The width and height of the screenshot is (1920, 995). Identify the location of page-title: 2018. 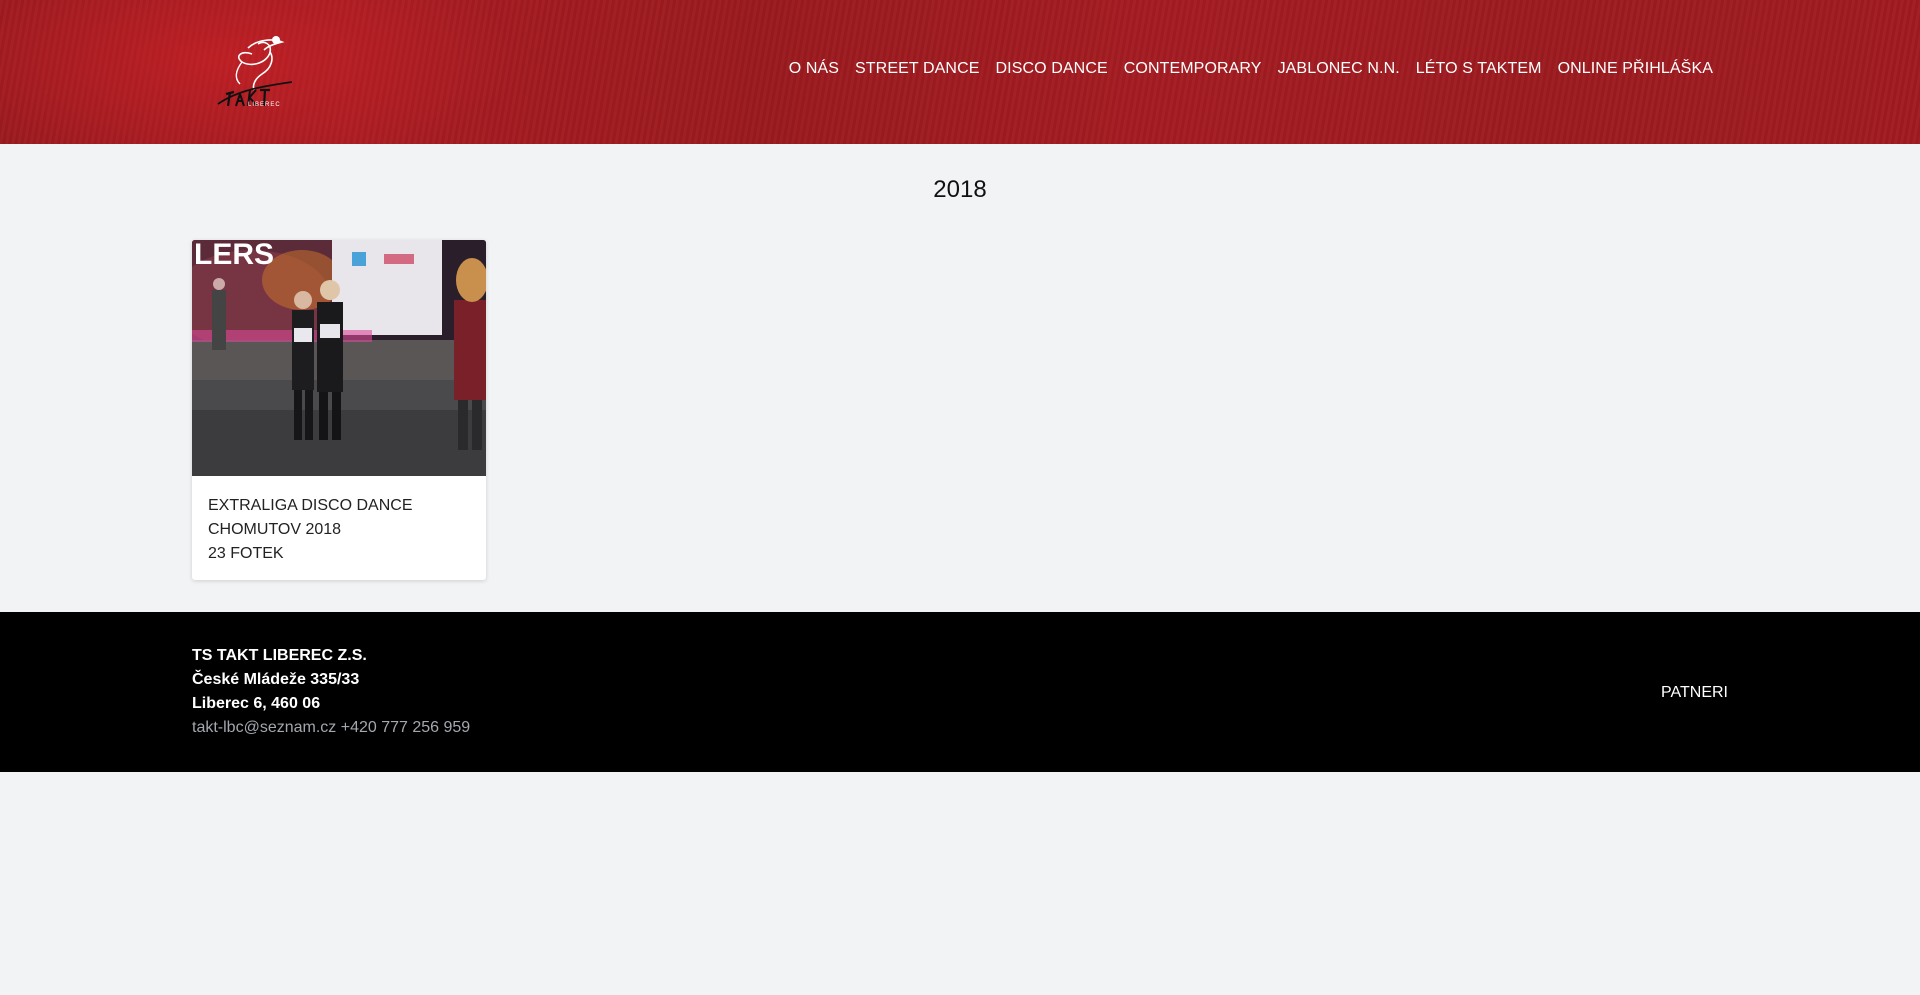
(960, 189).